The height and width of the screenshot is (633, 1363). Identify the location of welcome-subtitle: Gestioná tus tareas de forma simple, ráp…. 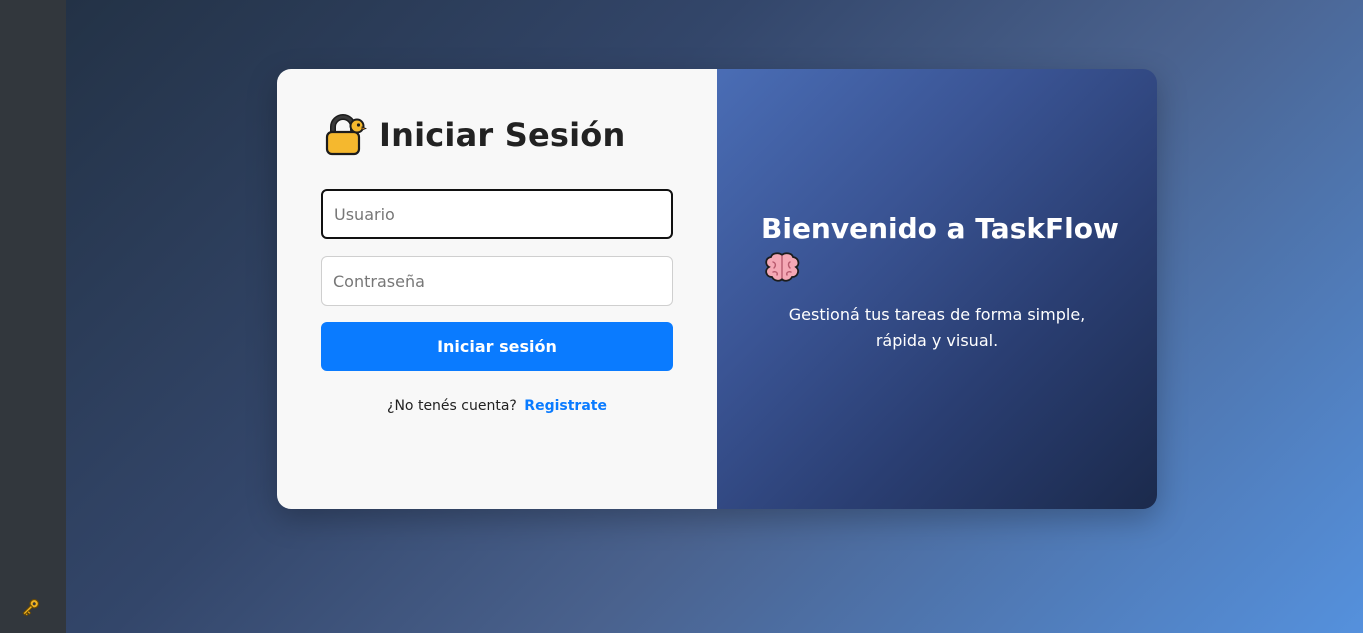
(937, 327).